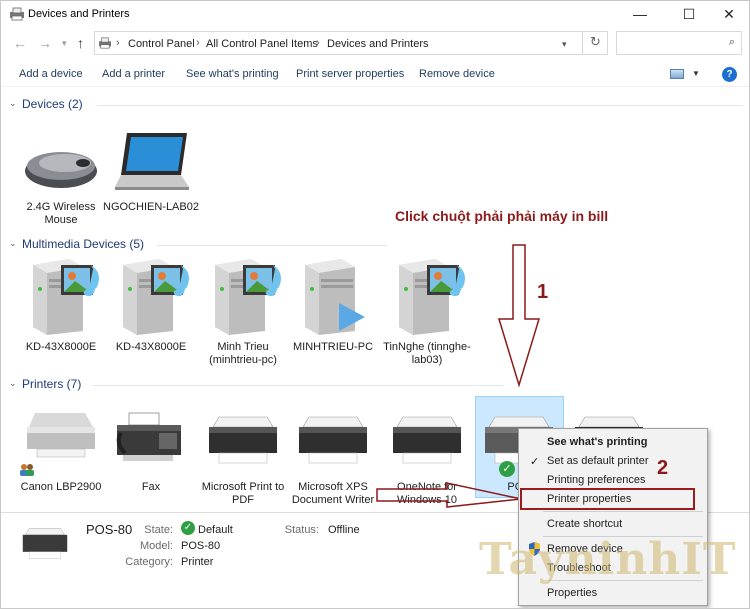  Describe the element at coordinates (623, 511) in the screenshot. I see `menu-separator` at that location.